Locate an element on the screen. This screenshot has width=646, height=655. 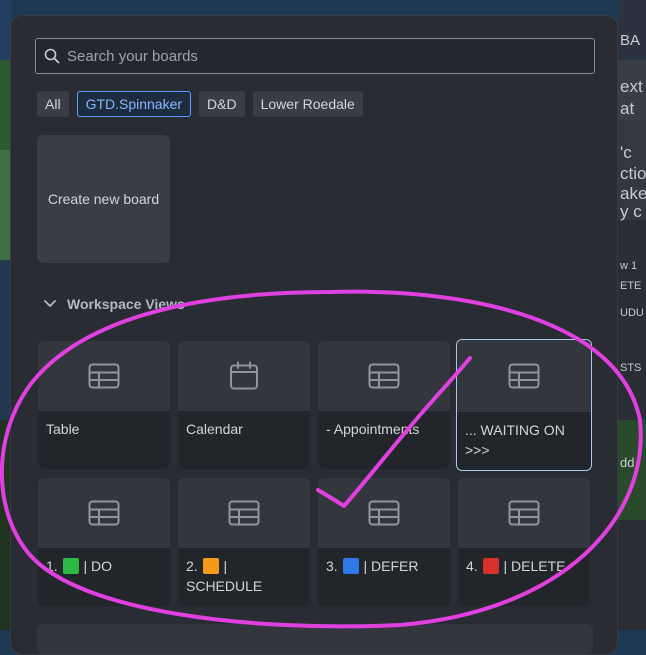
view-tile-suffix: | DO is located at coordinates (97, 566).